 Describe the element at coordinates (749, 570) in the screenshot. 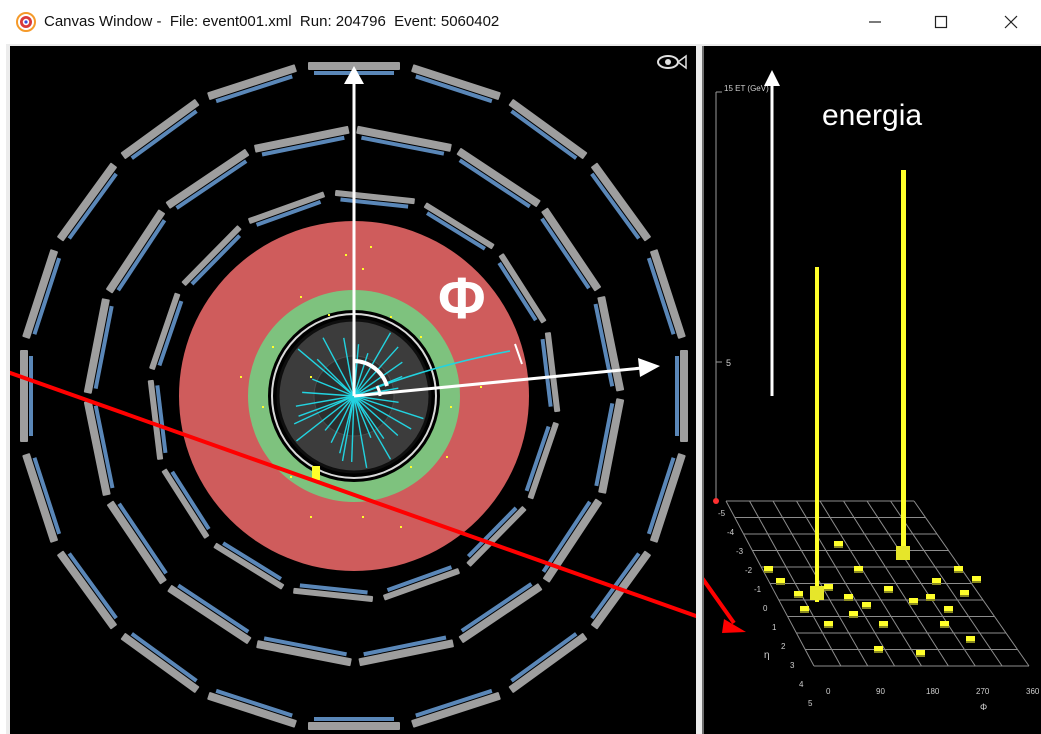

I see `eta-tick-label: -2` at that location.